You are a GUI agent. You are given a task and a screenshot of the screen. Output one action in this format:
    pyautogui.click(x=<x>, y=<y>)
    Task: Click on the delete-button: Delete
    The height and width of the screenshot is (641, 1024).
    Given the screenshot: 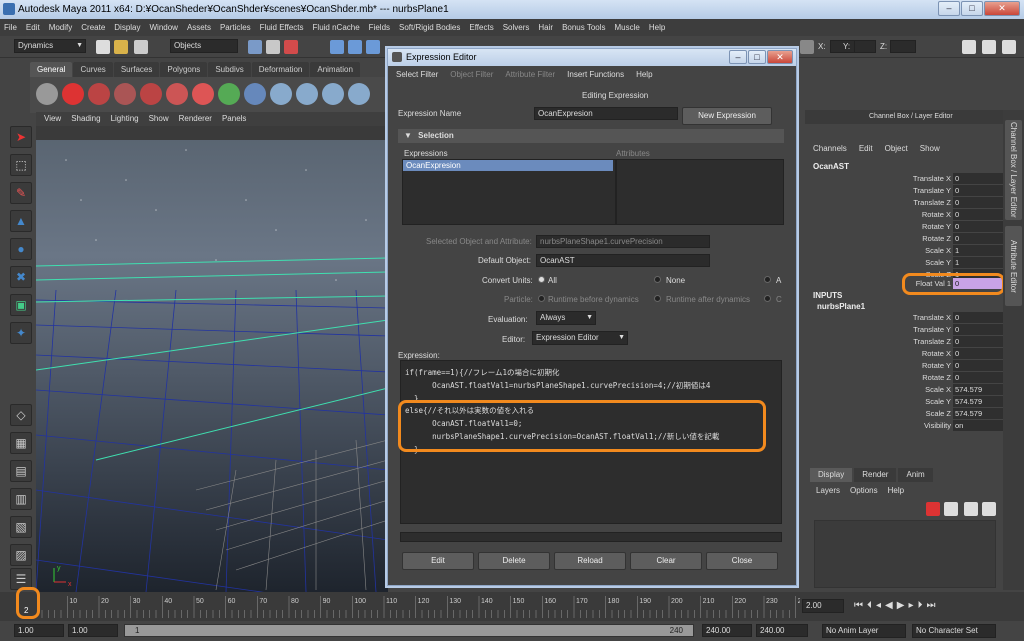 What is the action you would take?
    pyautogui.click(x=514, y=561)
    